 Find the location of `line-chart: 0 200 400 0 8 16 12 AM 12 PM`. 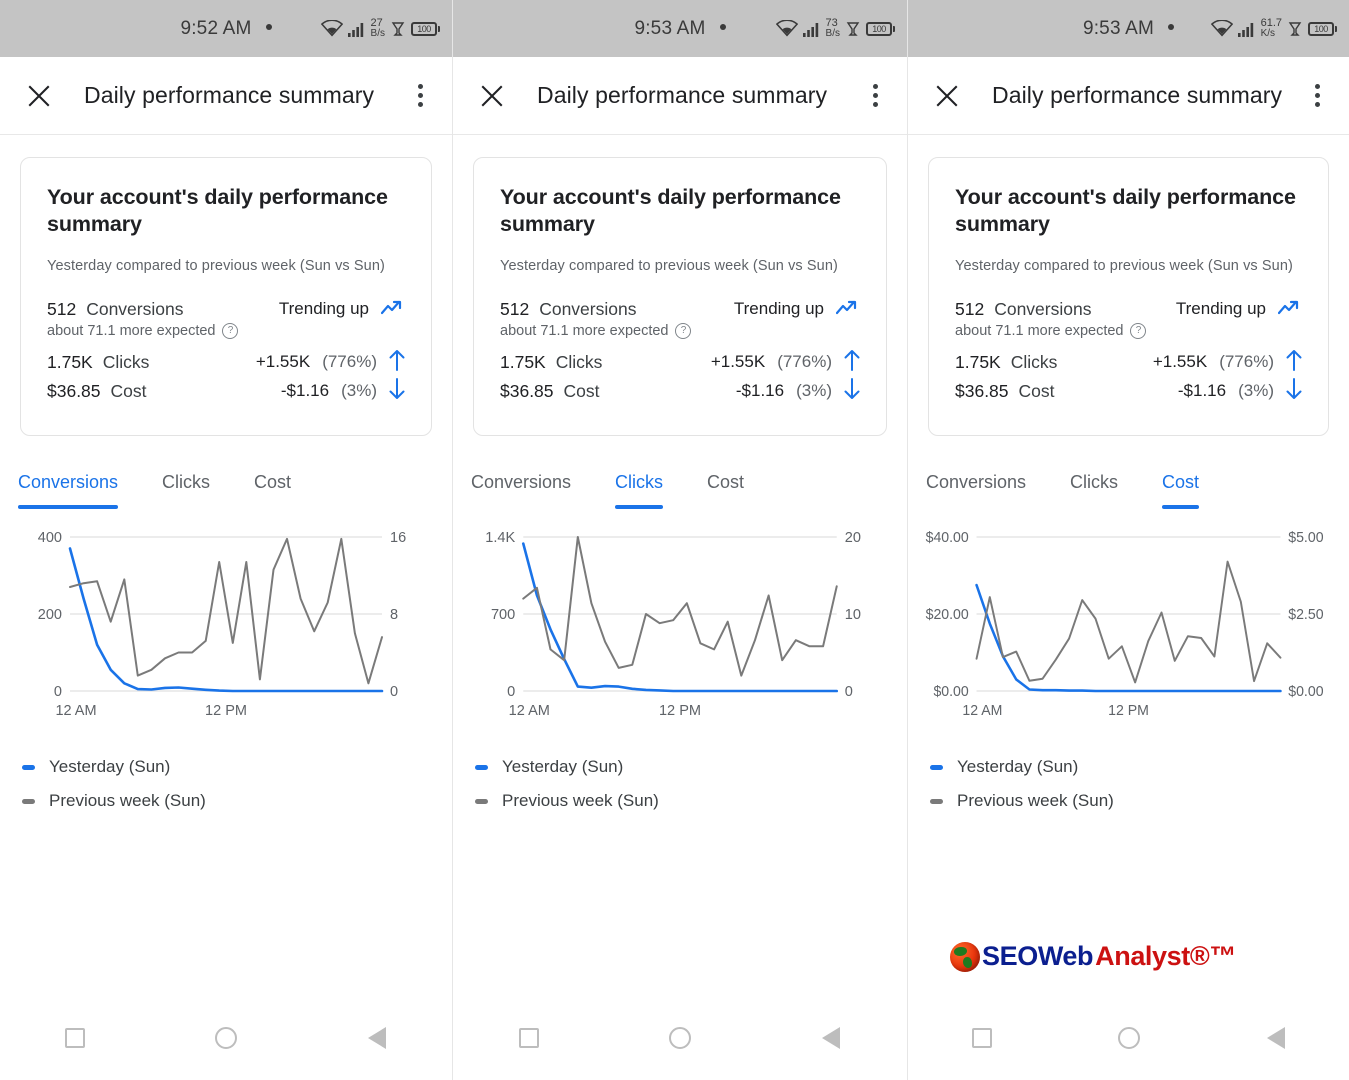

line-chart: 0 200 400 0 8 16 12 AM 12 PM is located at coordinates (226, 628).